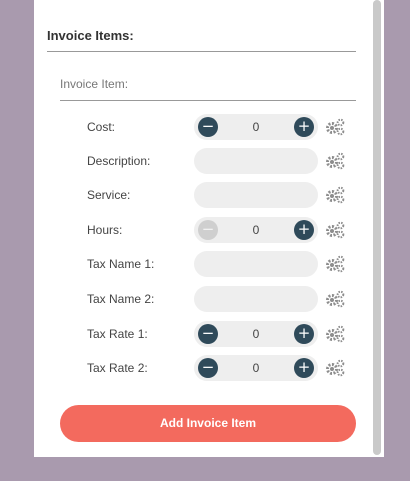 The image size is (410, 481). I want to click on hours-stepper: − 0 +, so click(256, 230).